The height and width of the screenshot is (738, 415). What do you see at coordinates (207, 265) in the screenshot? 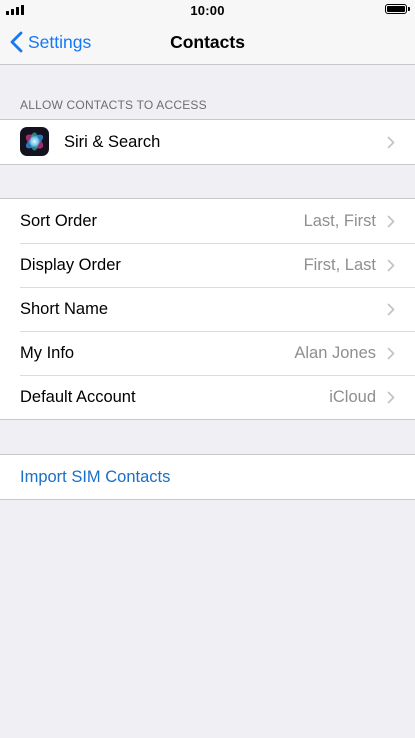
I see `display-order-row: Display Order First, Last` at bounding box center [207, 265].